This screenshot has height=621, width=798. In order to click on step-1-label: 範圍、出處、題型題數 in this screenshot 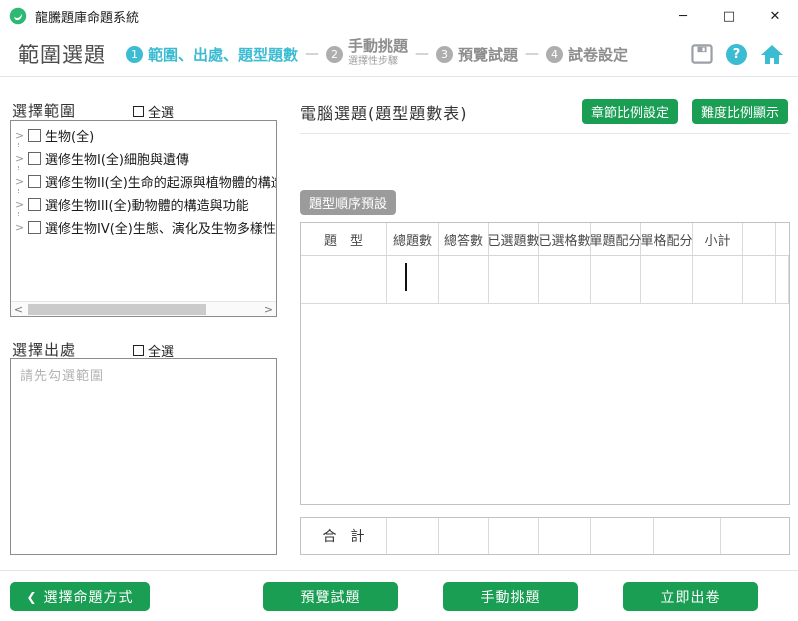, I will do `click(223, 54)`.